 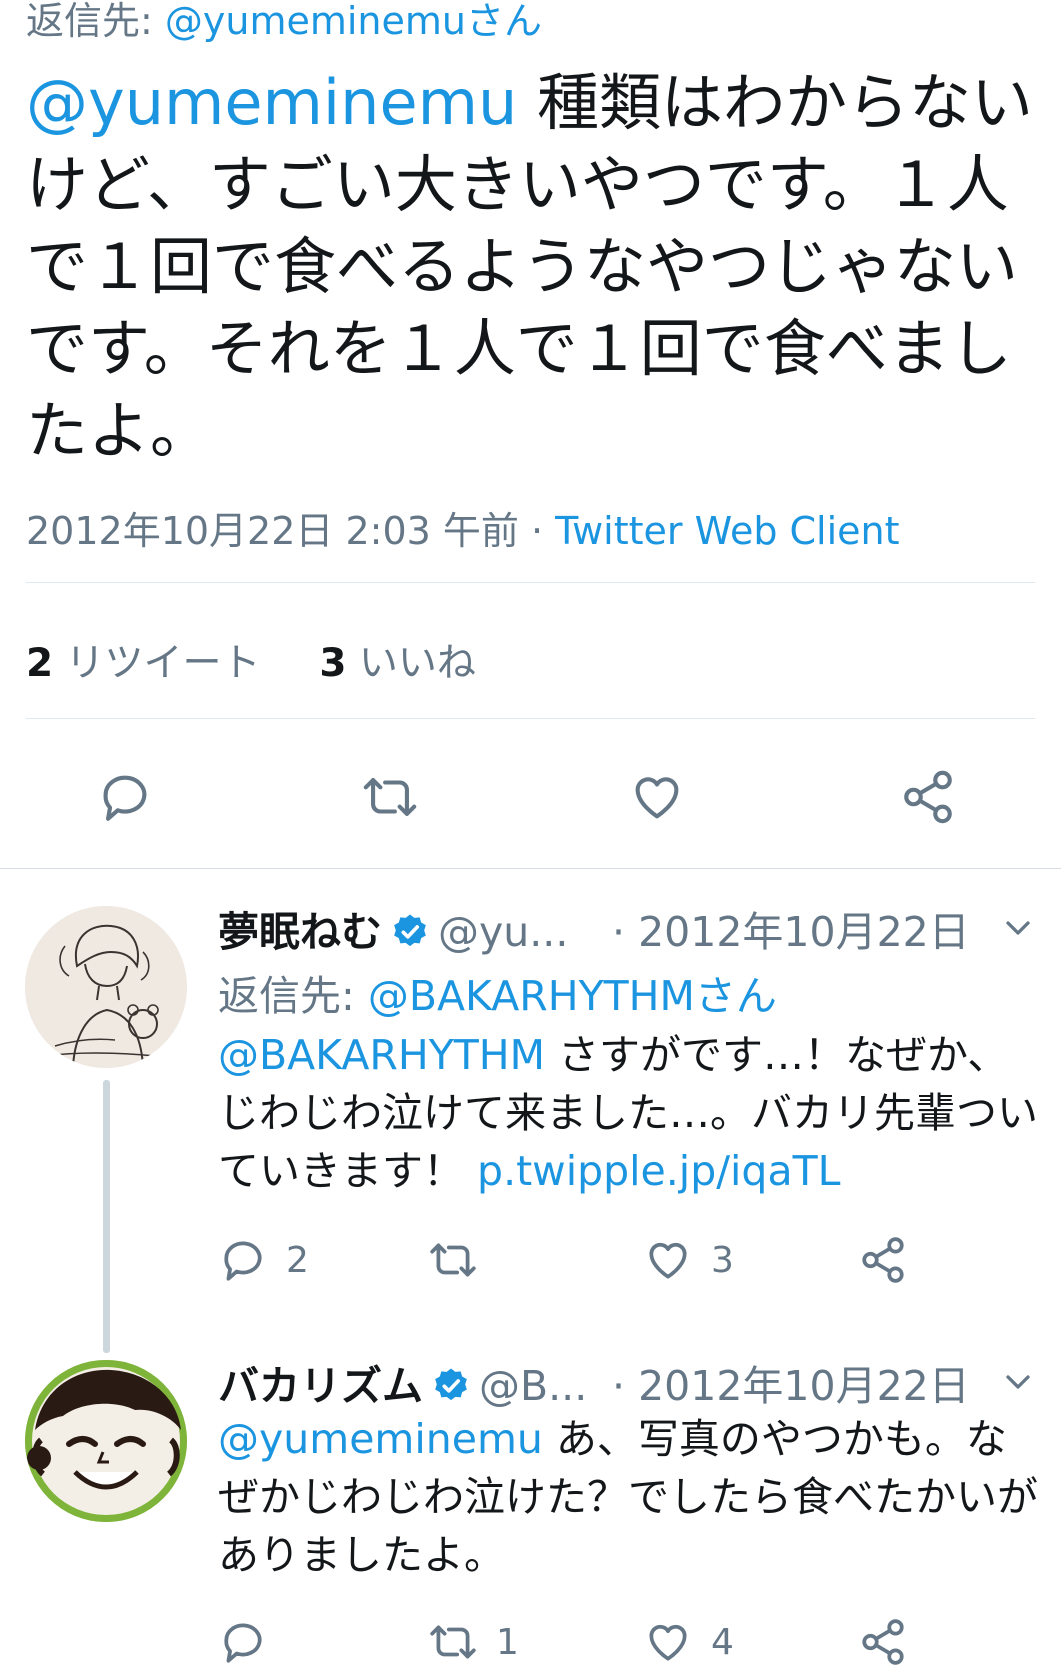 I want to click on tweet-timestamp: 2012年10月22日 2:03 午前, so click(x=272, y=531).